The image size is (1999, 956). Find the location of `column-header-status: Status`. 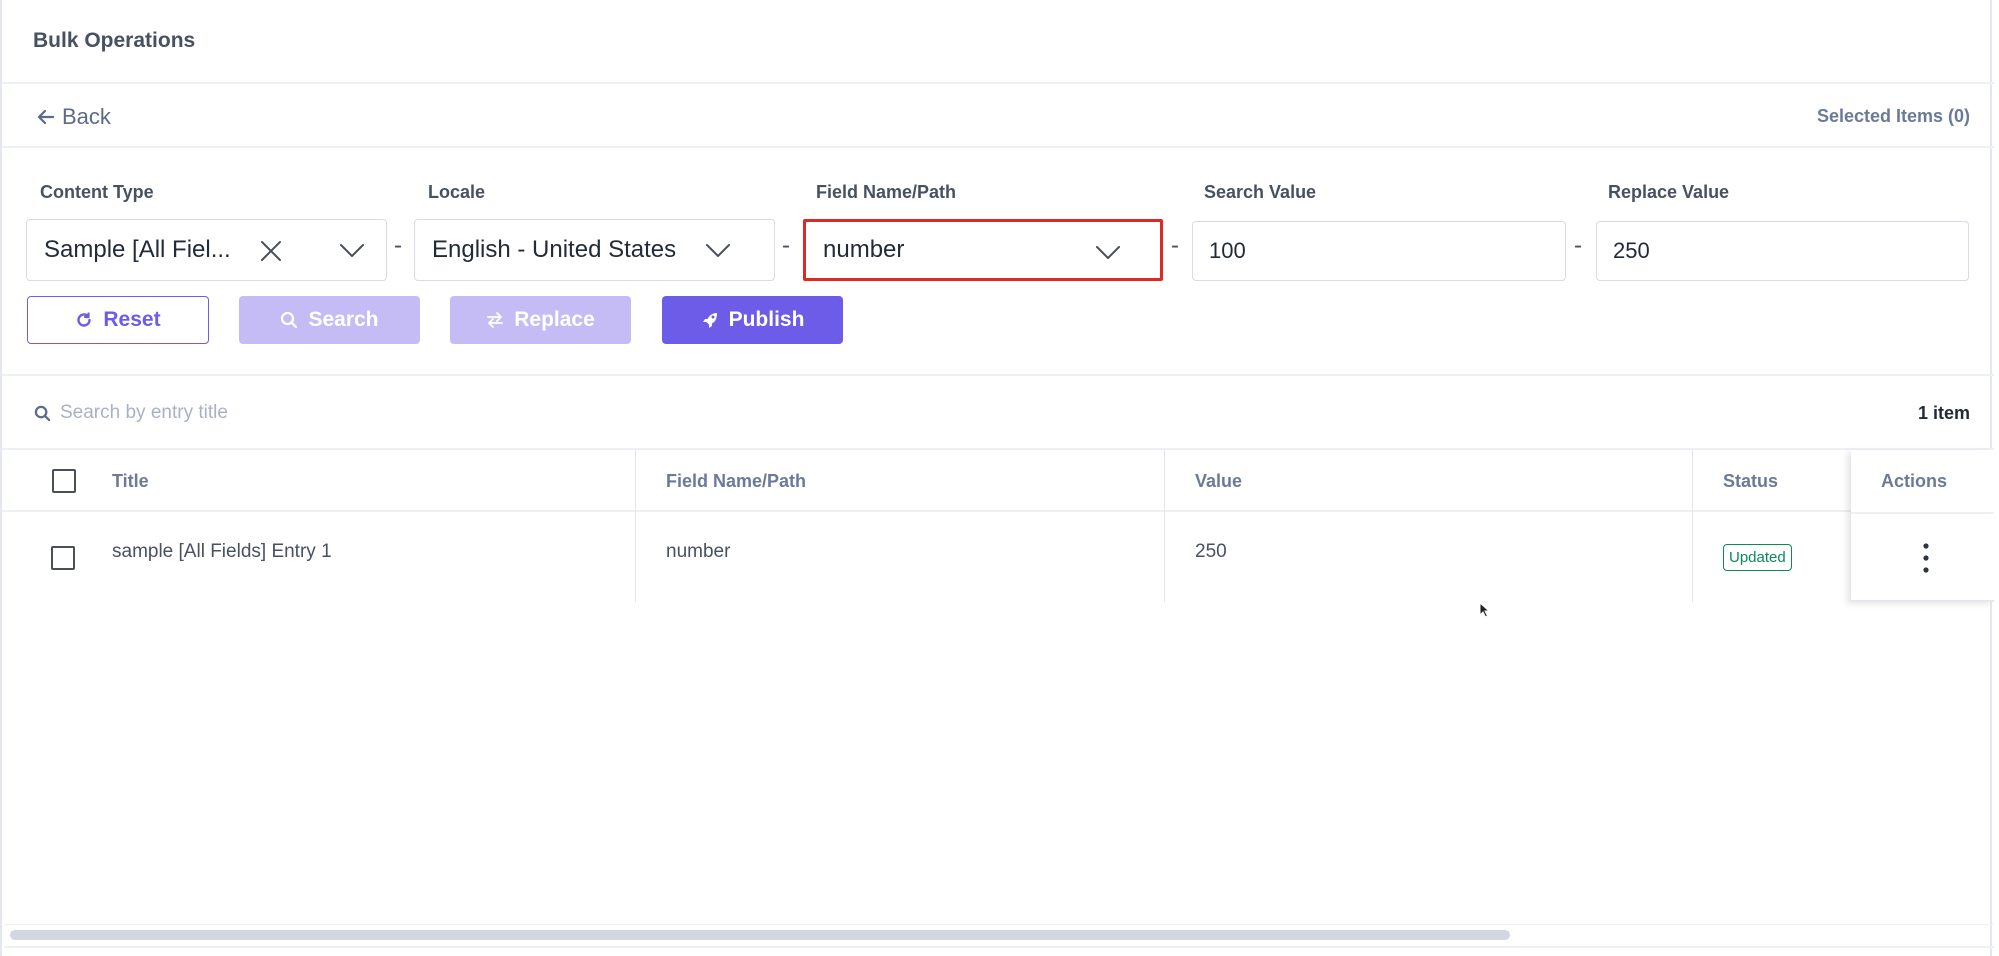

column-header-status: Status is located at coordinates (1751, 481).